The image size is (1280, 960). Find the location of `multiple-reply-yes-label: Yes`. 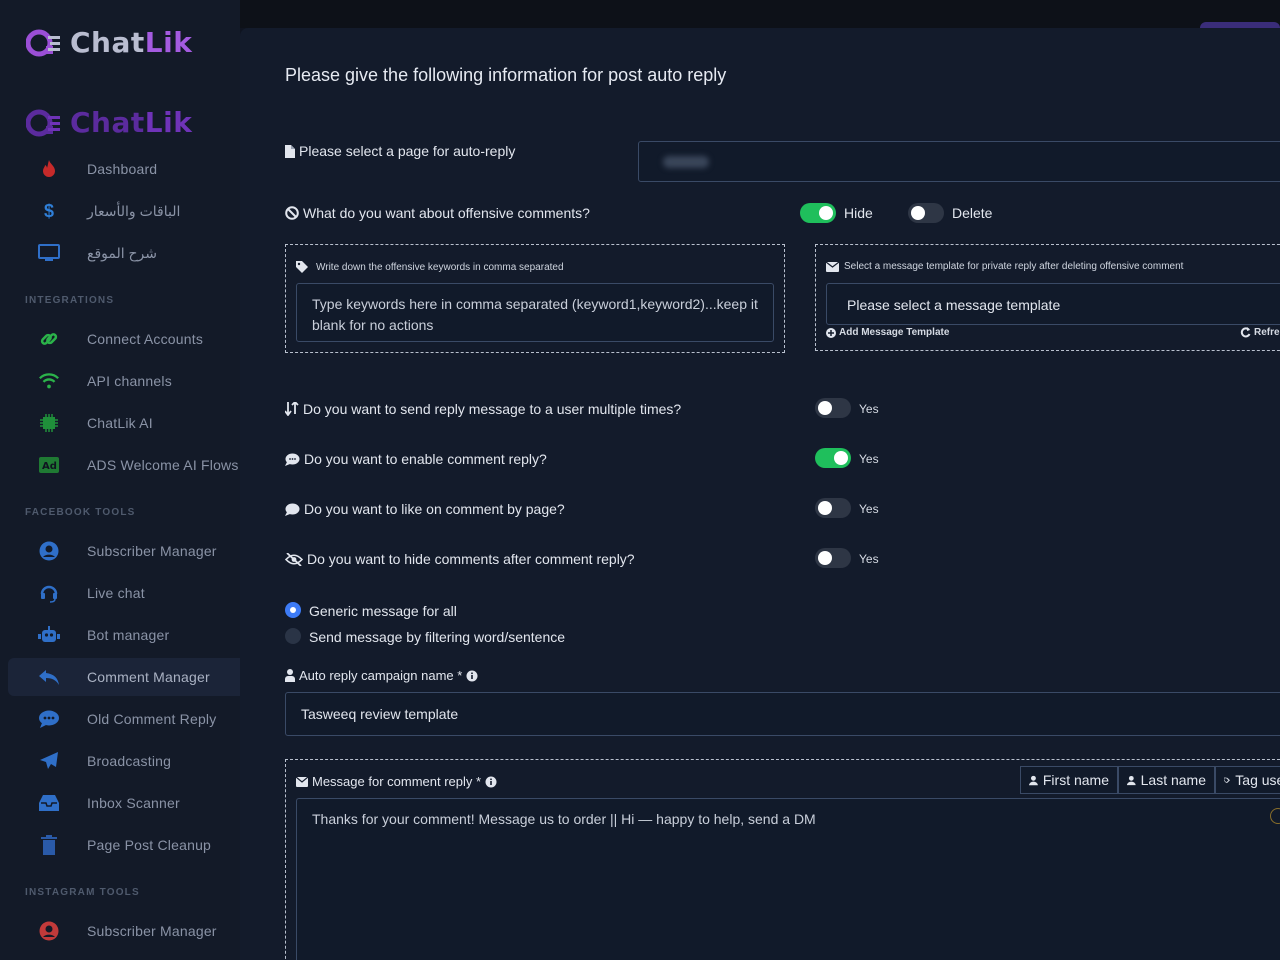

multiple-reply-yes-label: Yes is located at coordinates (869, 409).